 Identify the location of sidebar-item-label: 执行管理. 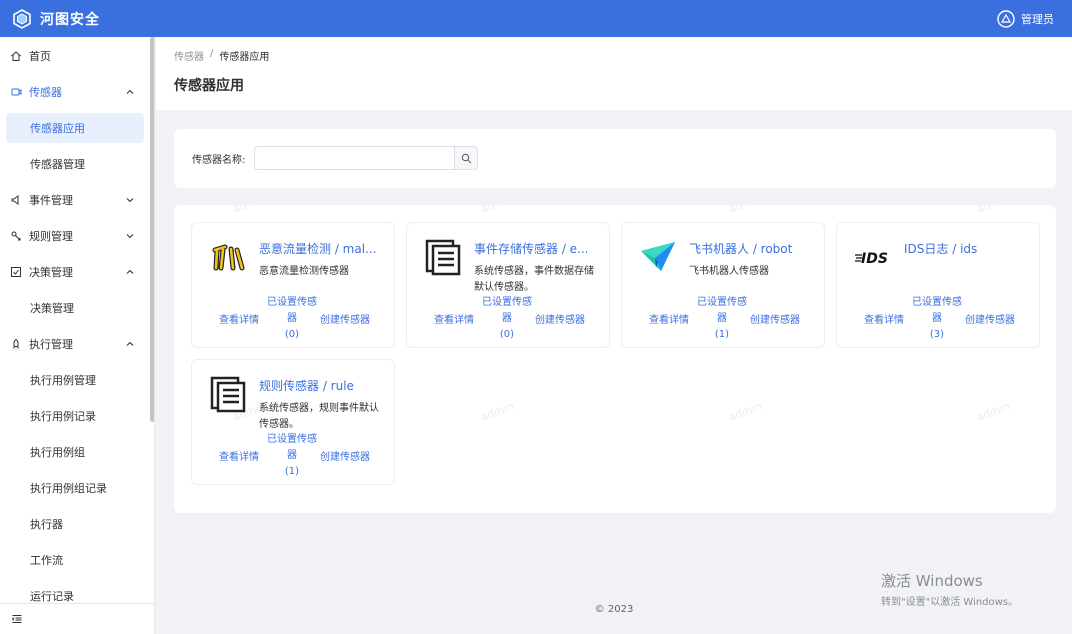
(51, 344).